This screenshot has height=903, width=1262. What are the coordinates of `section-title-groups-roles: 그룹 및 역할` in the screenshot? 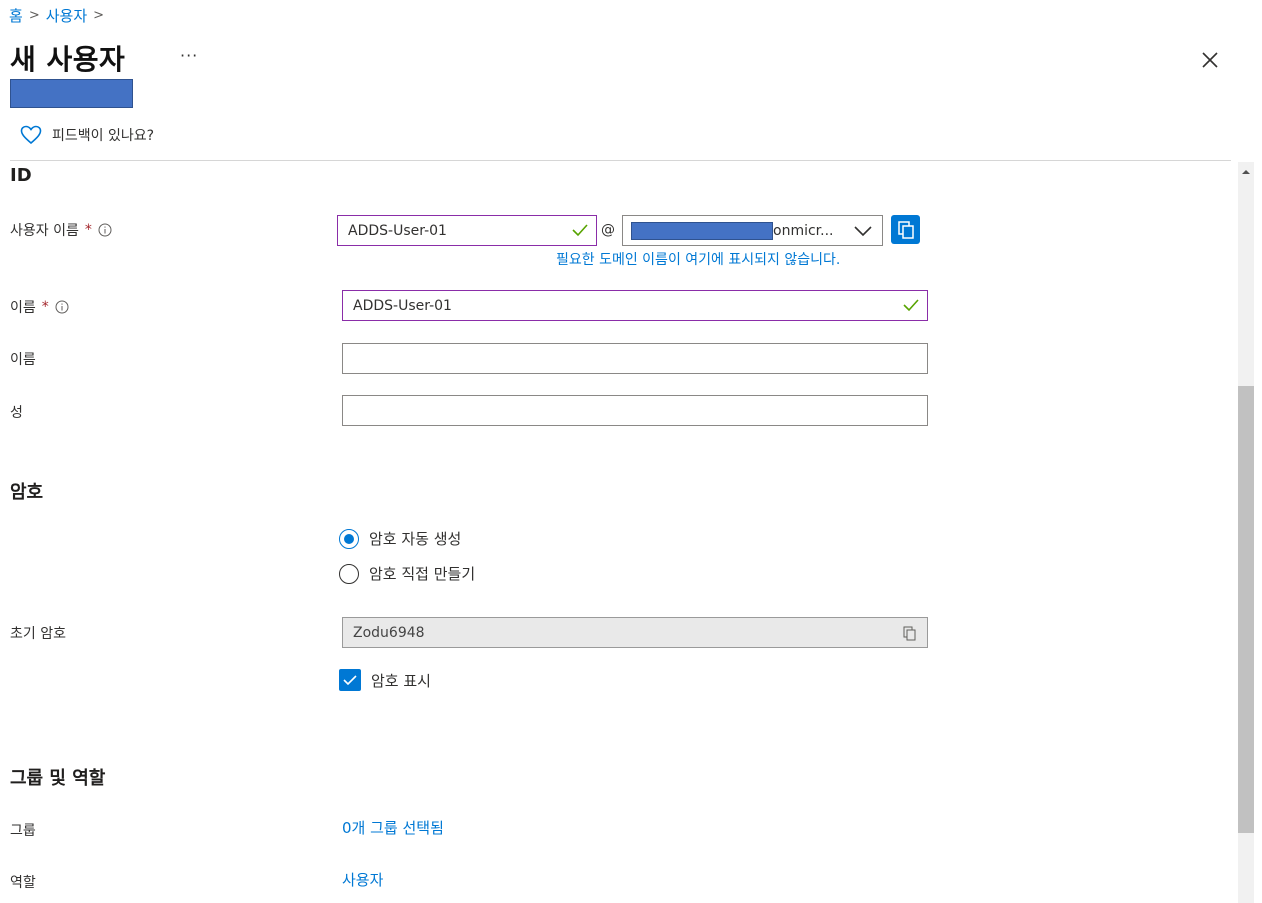 It's located at (58, 778).